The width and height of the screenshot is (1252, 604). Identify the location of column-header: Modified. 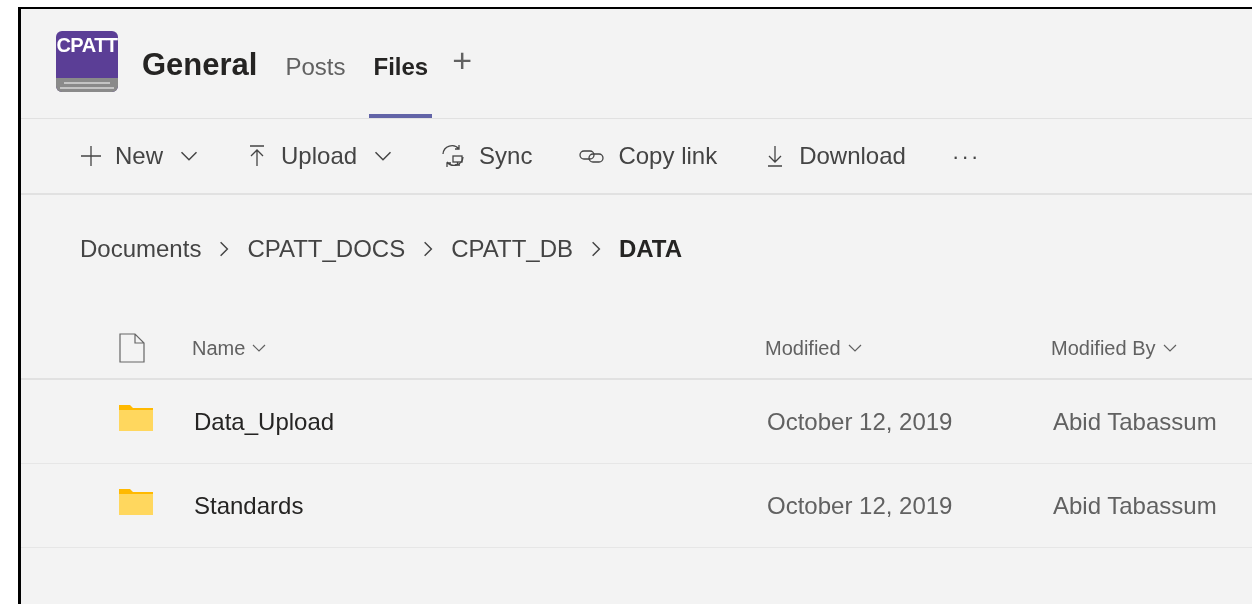
(908, 347).